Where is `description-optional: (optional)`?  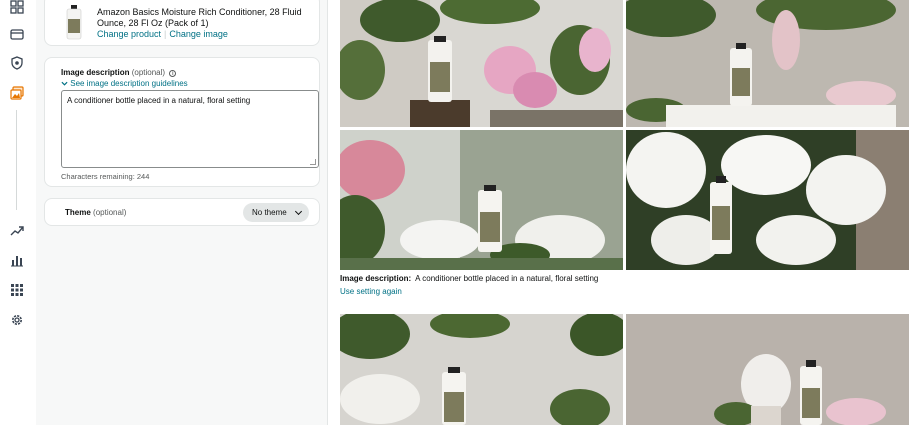
description-optional: (optional) is located at coordinates (148, 72).